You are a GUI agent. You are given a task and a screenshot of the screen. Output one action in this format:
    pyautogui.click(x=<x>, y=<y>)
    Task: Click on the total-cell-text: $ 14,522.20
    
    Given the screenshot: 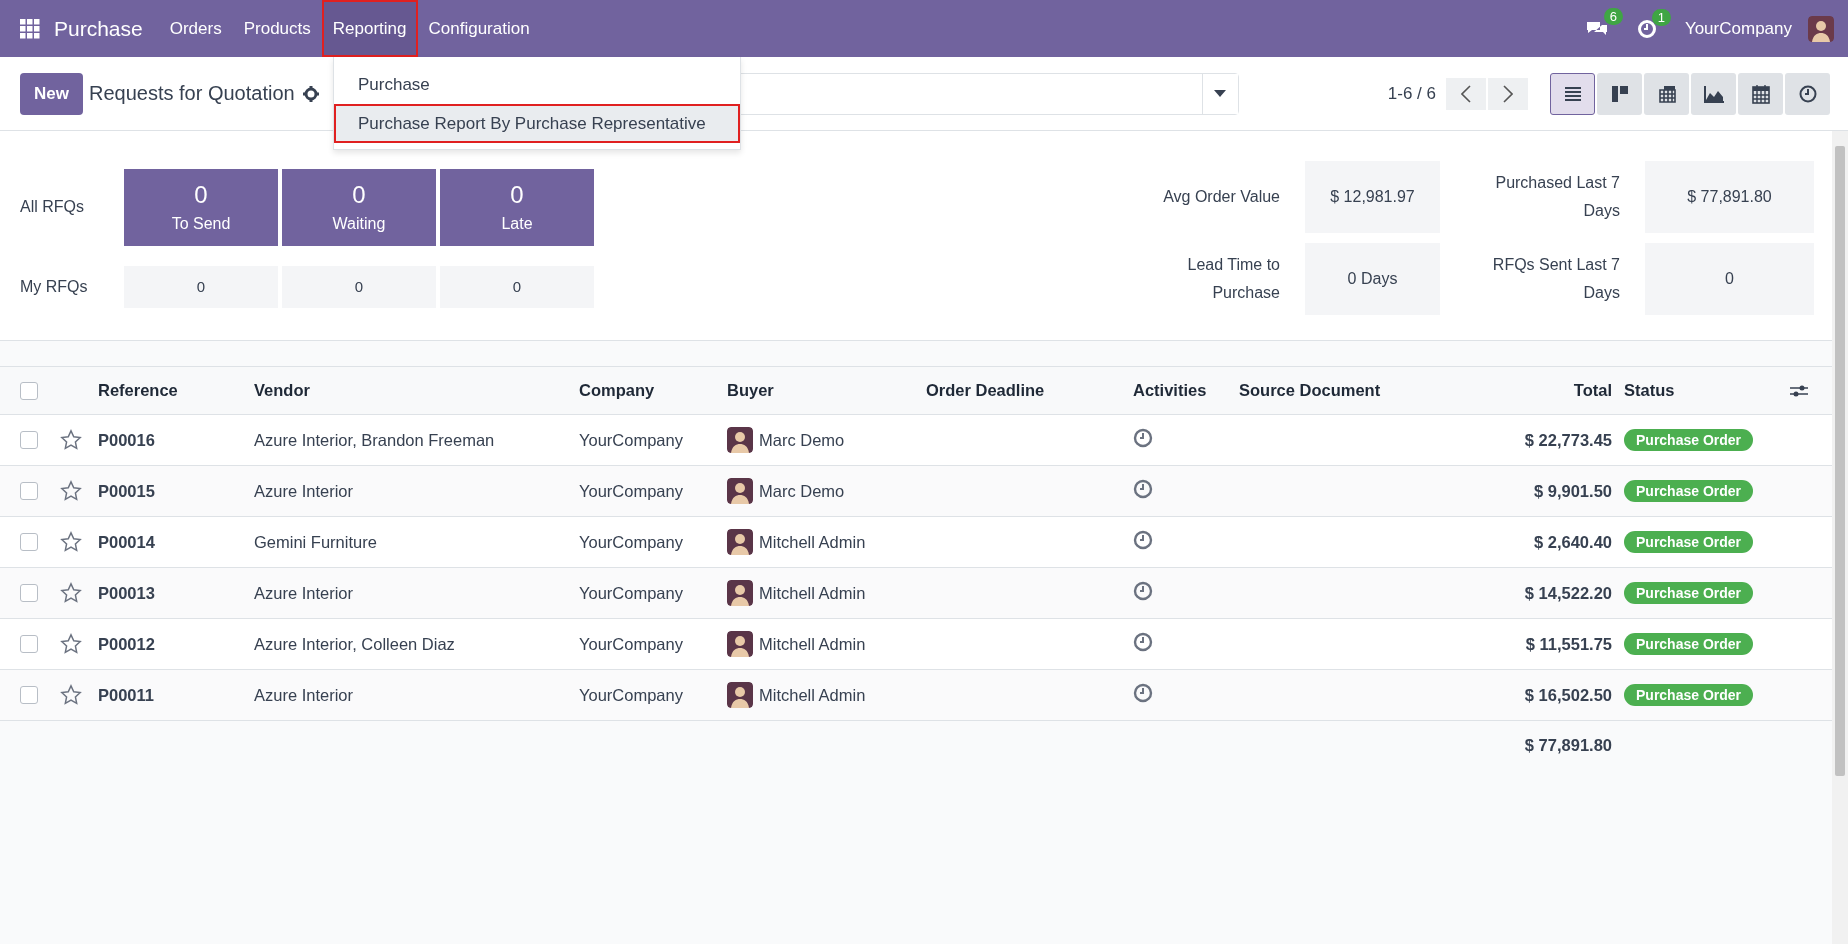 What is the action you would take?
    pyautogui.click(x=1567, y=593)
    